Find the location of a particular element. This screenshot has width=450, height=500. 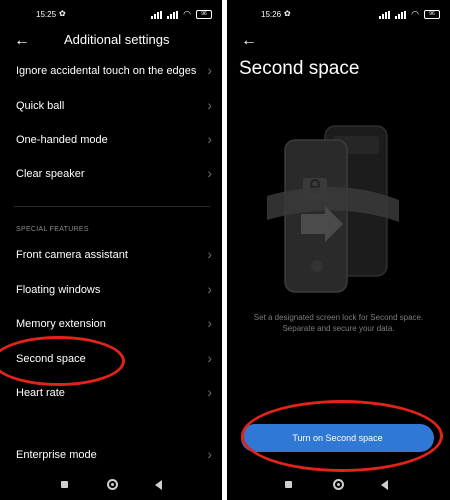

setting-quick-ball: Quick ball › is located at coordinates (111, 108).